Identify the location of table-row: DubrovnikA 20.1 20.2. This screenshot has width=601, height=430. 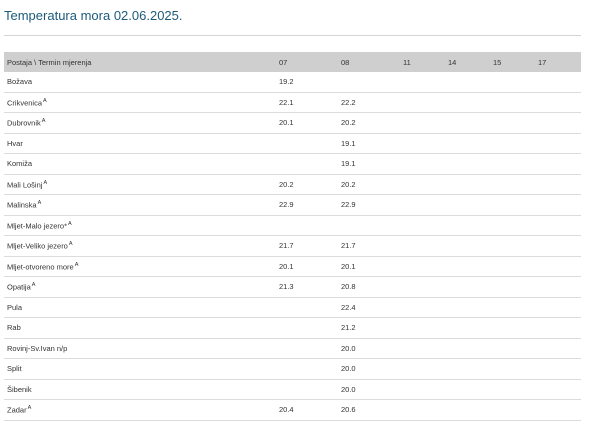
(292, 123).